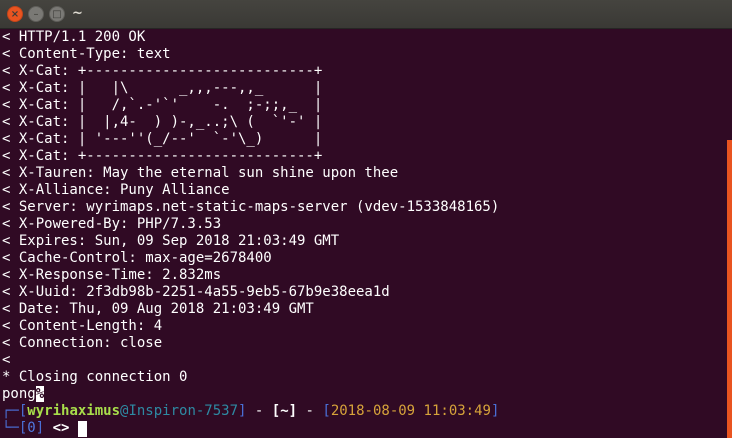  Describe the element at coordinates (183, 411) in the screenshot. I see `prompt-host: Inspiron-7537` at that location.